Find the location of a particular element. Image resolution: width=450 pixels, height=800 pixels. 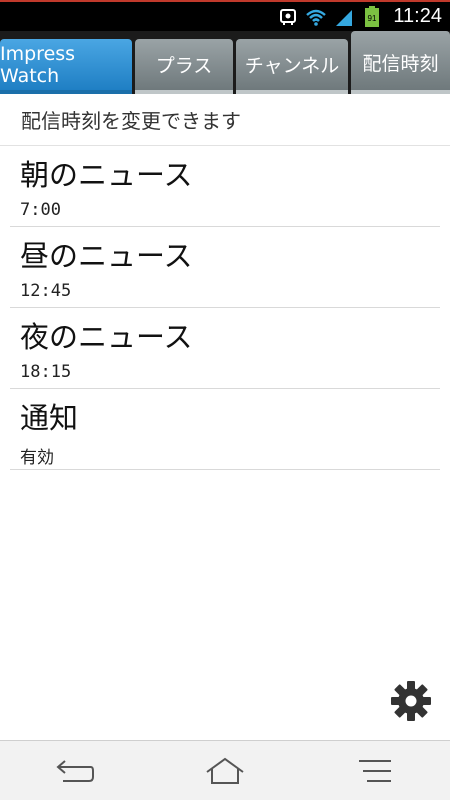

home-icon is located at coordinates (225, 771).